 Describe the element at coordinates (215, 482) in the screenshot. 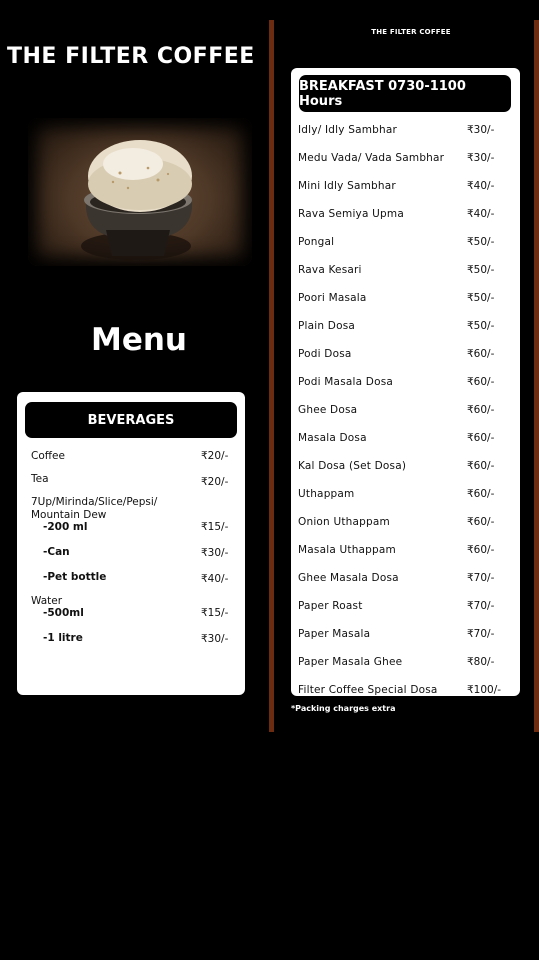

I see `beverage-tea-price: ₹20/-` at that location.